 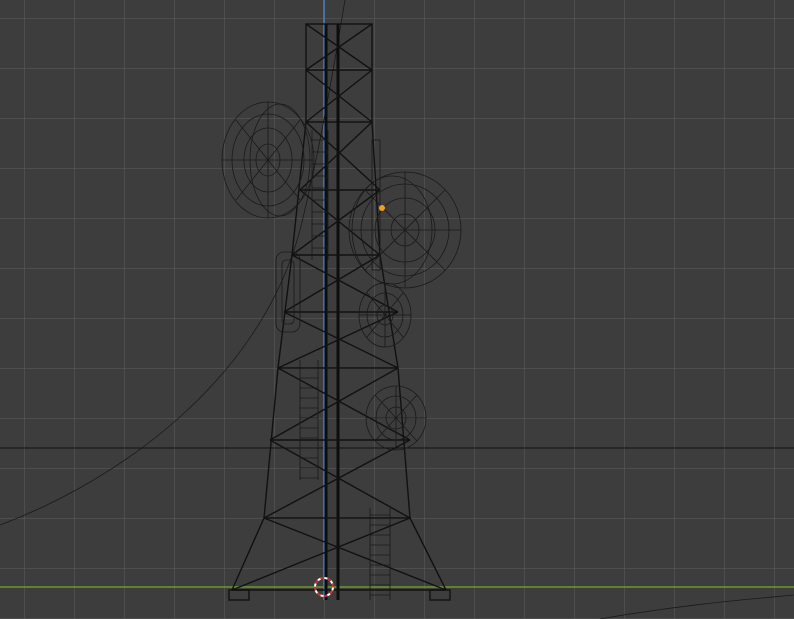 I want to click on origin-point, so click(x=382, y=208).